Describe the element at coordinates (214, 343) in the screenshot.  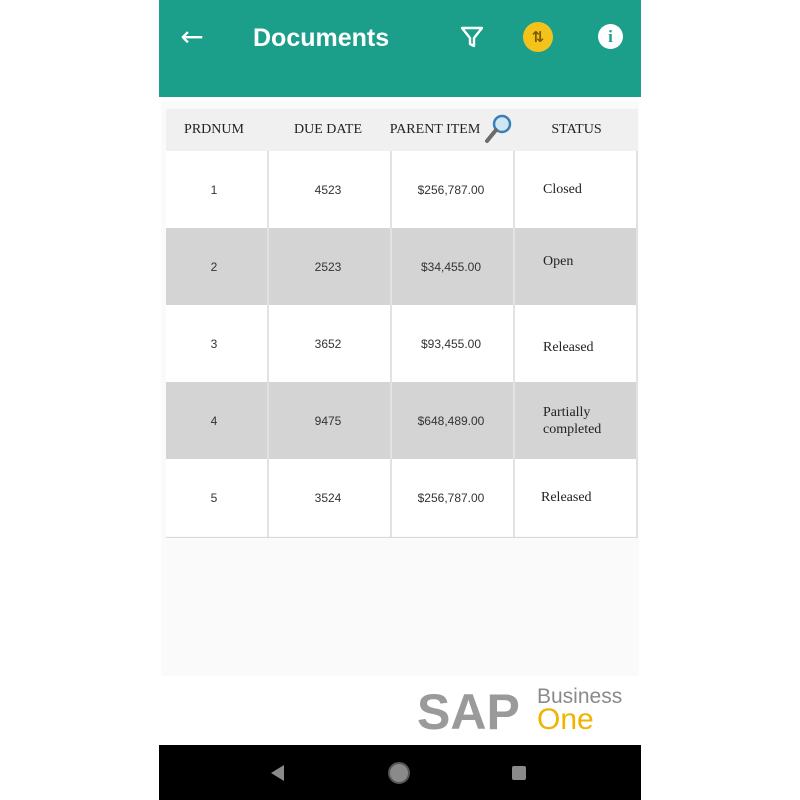
I see `cell-prdnum: 3` at that location.